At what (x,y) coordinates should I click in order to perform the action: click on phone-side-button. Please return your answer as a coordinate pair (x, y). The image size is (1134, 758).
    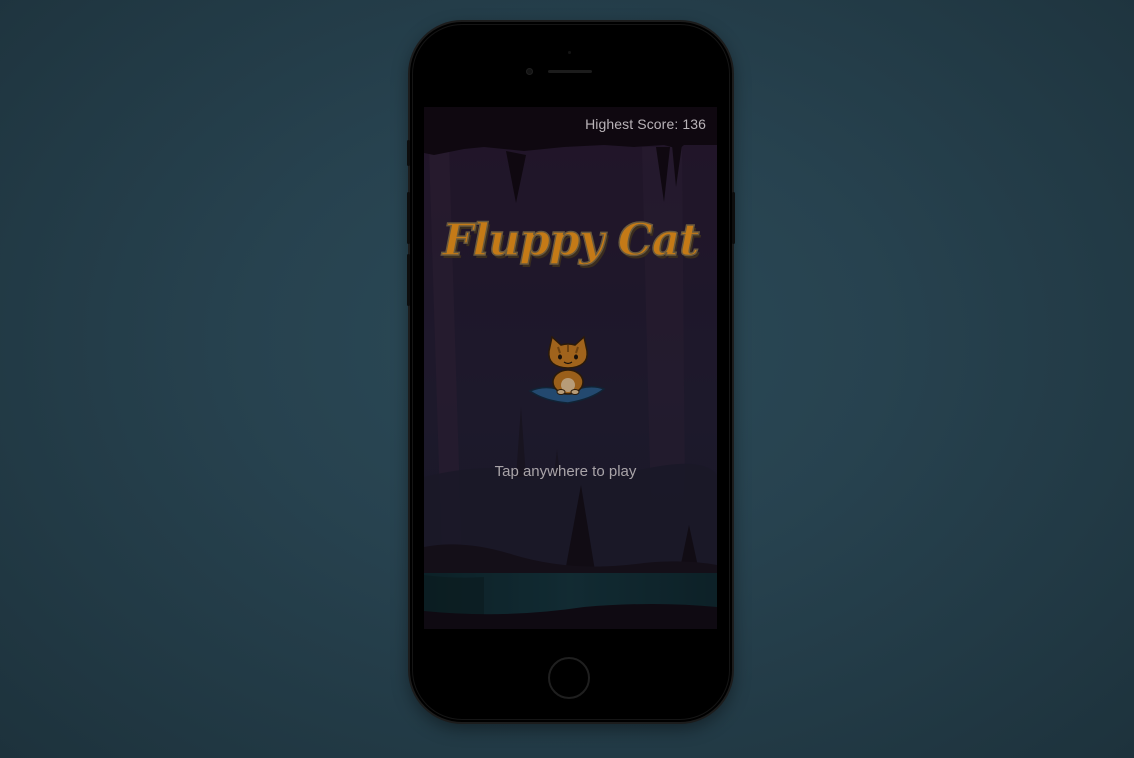
    Looking at the image, I should click on (408, 153).